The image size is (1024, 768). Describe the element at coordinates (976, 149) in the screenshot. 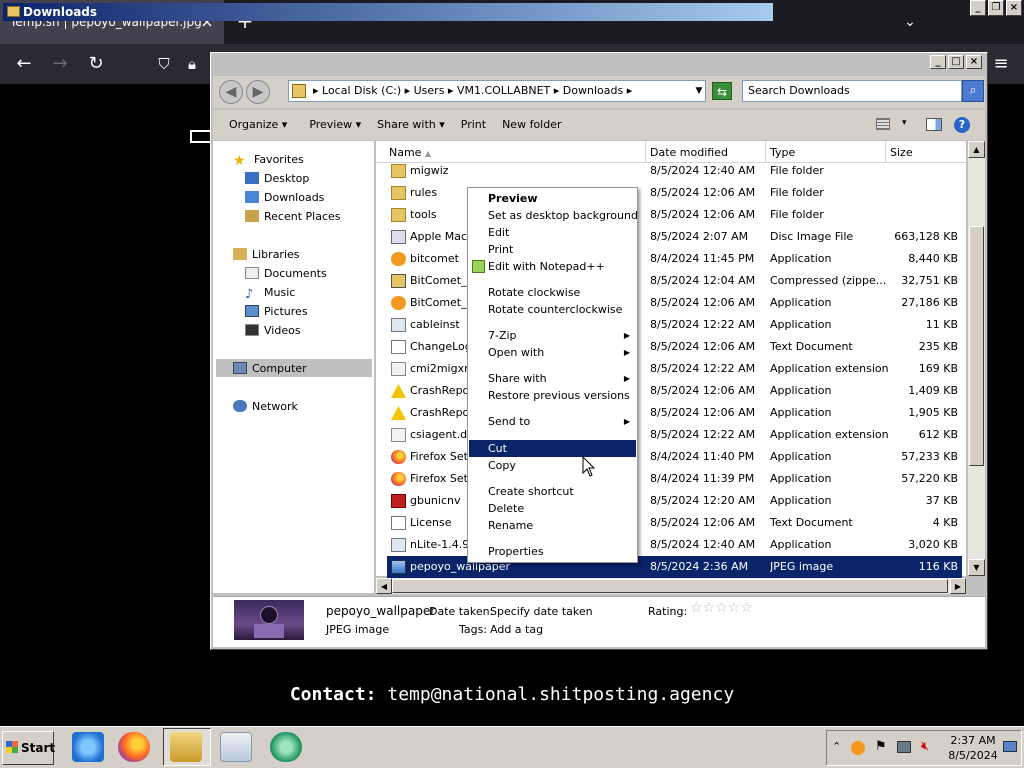

I see `scroll-up-button: ▲` at that location.